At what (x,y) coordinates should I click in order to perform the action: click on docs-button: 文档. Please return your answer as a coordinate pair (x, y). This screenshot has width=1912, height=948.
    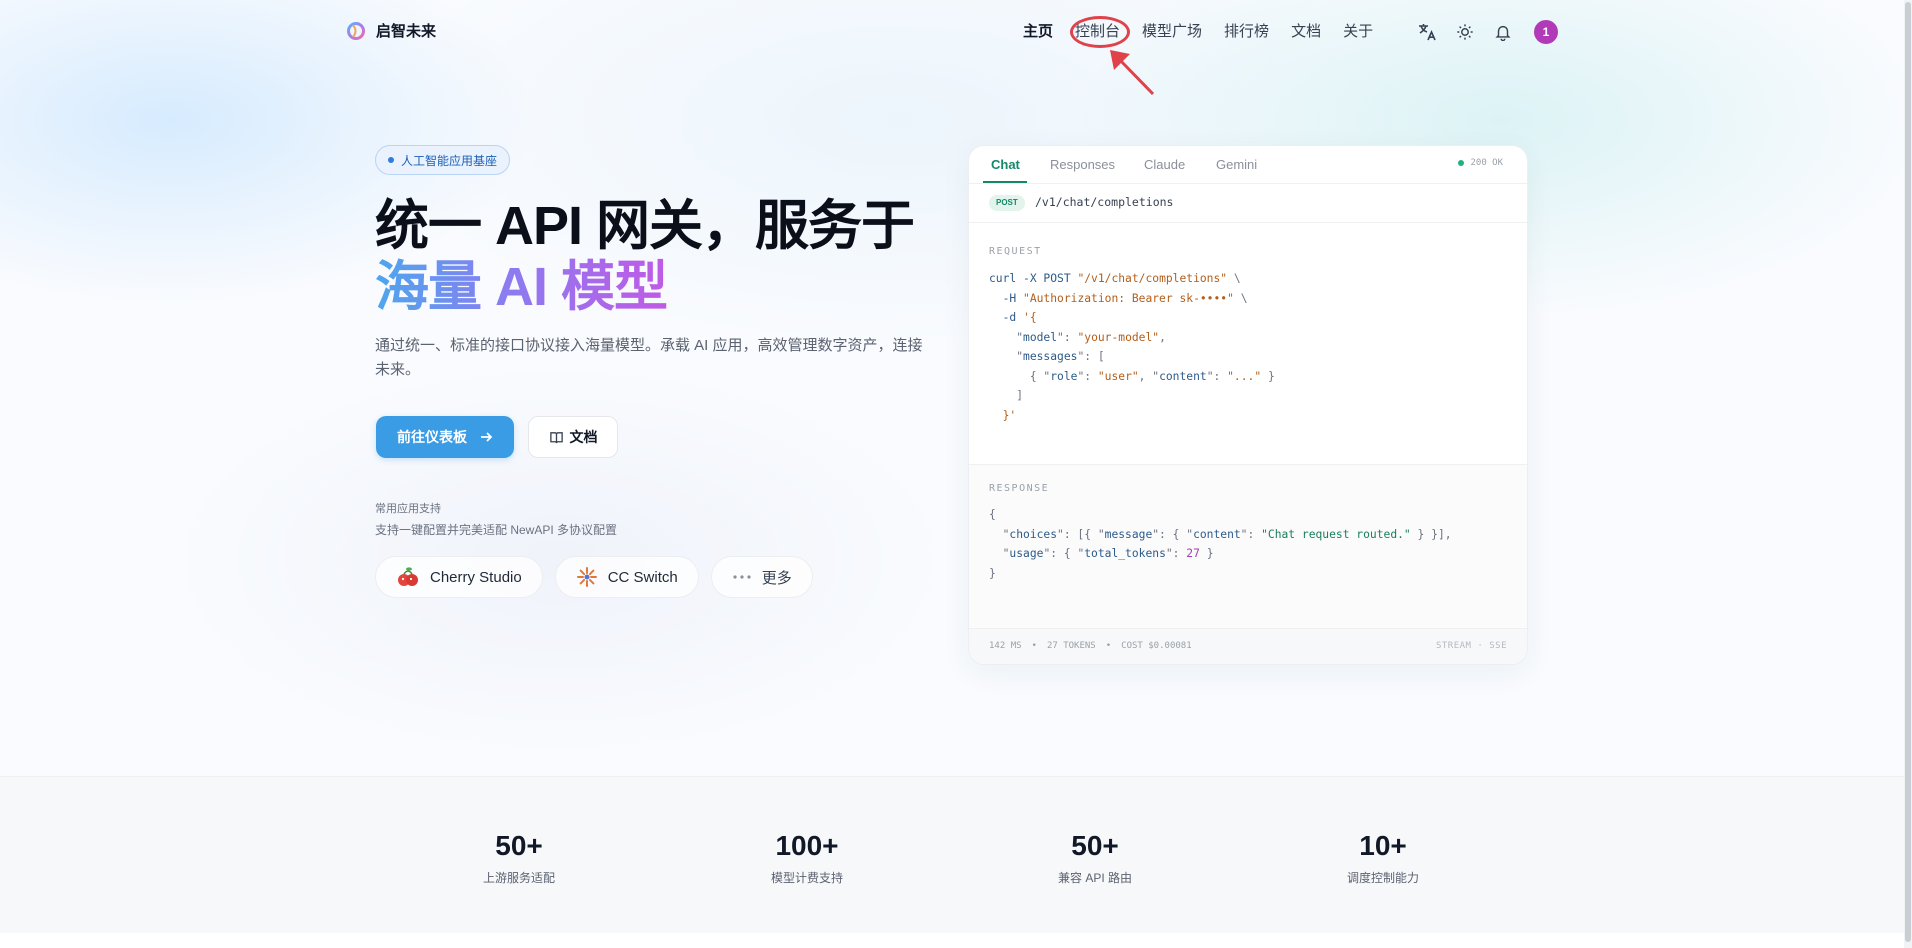
    Looking at the image, I should click on (573, 437).